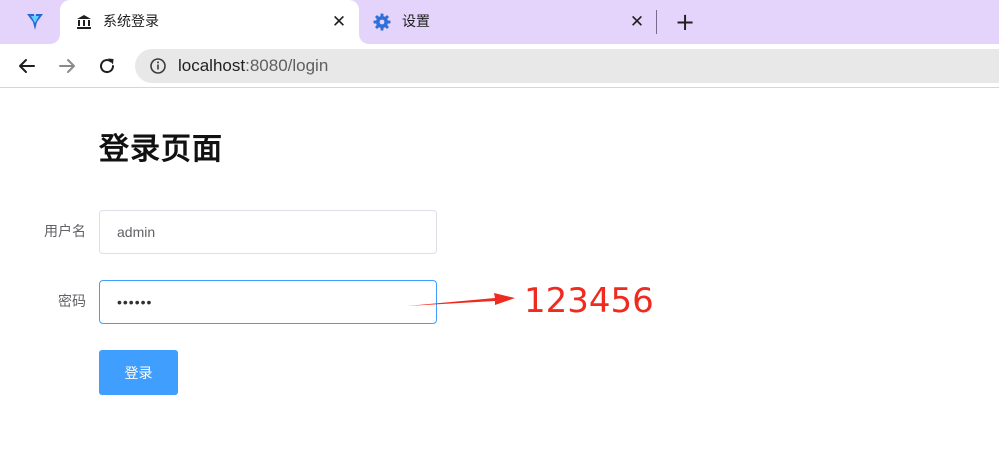 The width and height of the screenshot is (999, 460). Describe the element at coordinates (656, 22) in the screenshot. I see `tab-separator` at that location.